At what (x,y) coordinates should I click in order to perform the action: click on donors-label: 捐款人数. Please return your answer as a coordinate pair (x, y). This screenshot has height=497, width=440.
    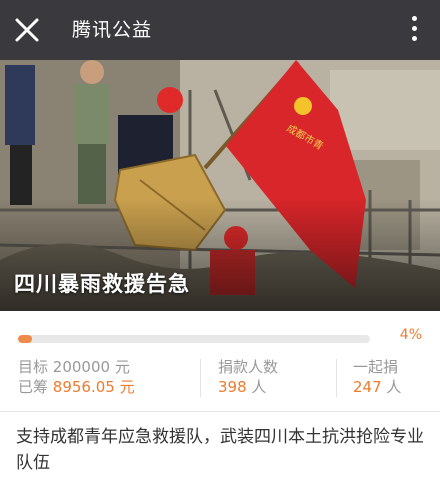
    Looking at the image, I should click on (248, 367).